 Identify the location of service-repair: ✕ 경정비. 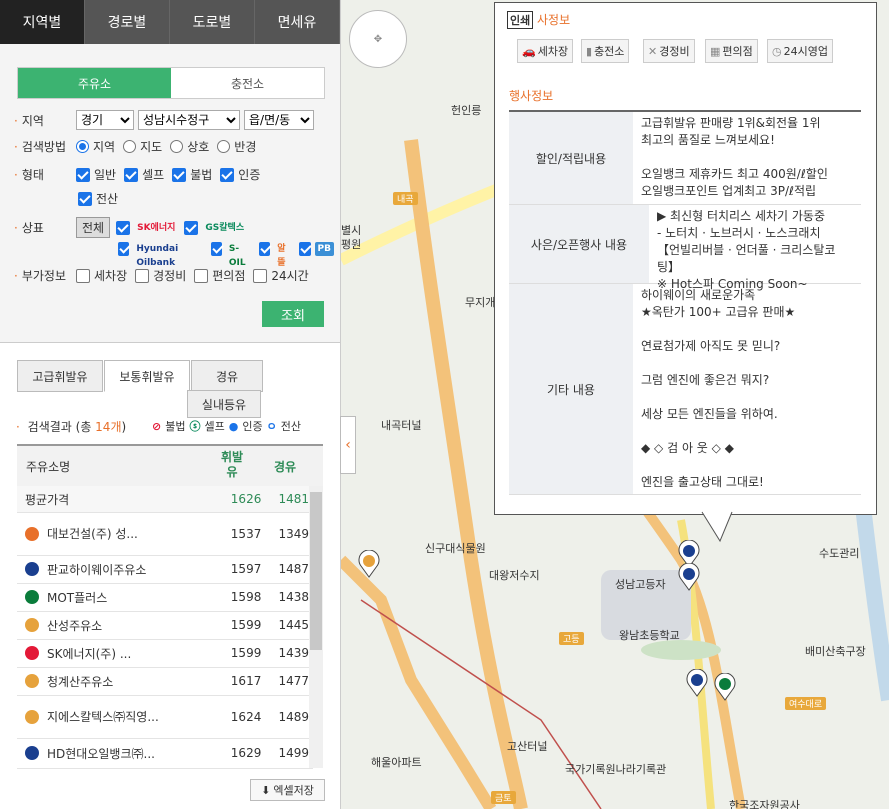
(669, 51).